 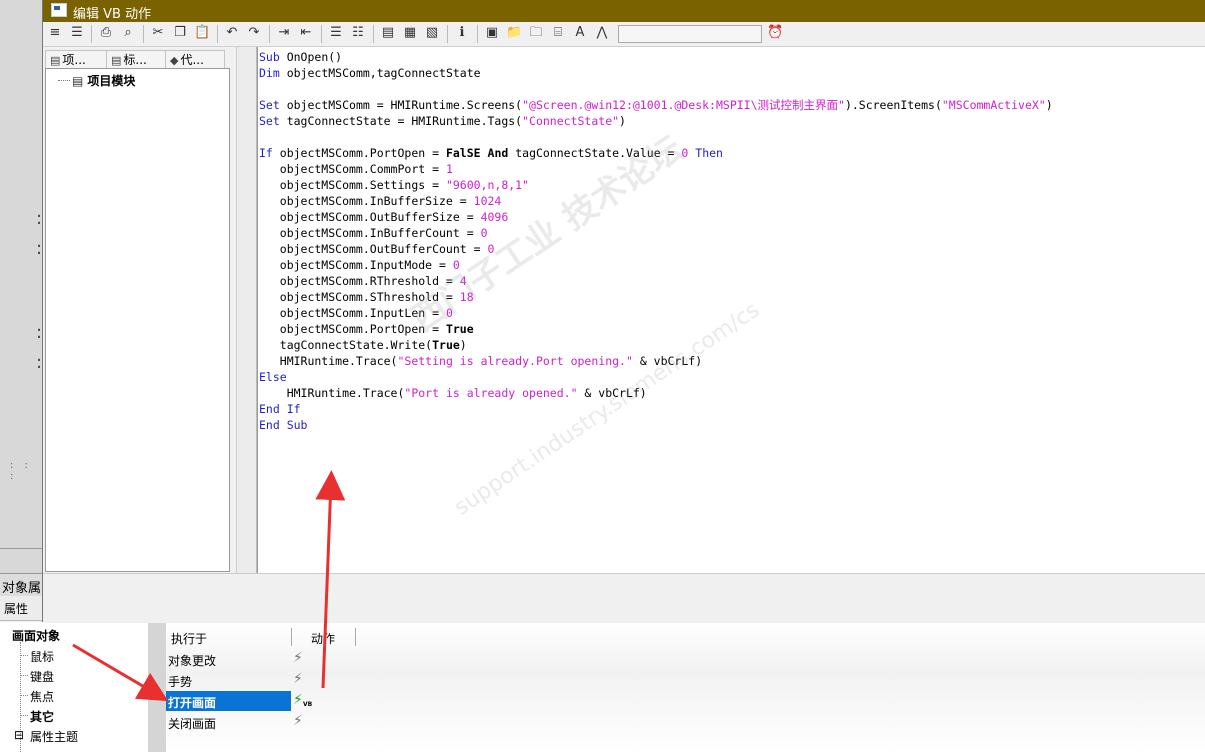 I want to click on vb-action-lightning-icon: ⚡ VB, so click(x=302, y=701).